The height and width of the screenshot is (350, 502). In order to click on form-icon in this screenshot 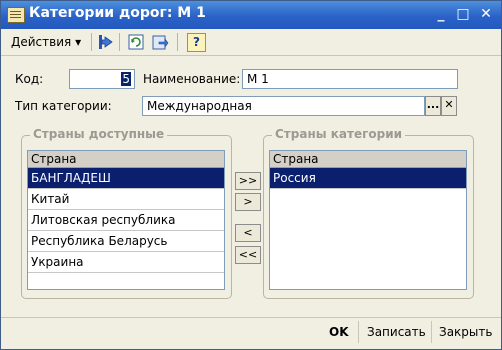, I will do `click(16, 15)`.